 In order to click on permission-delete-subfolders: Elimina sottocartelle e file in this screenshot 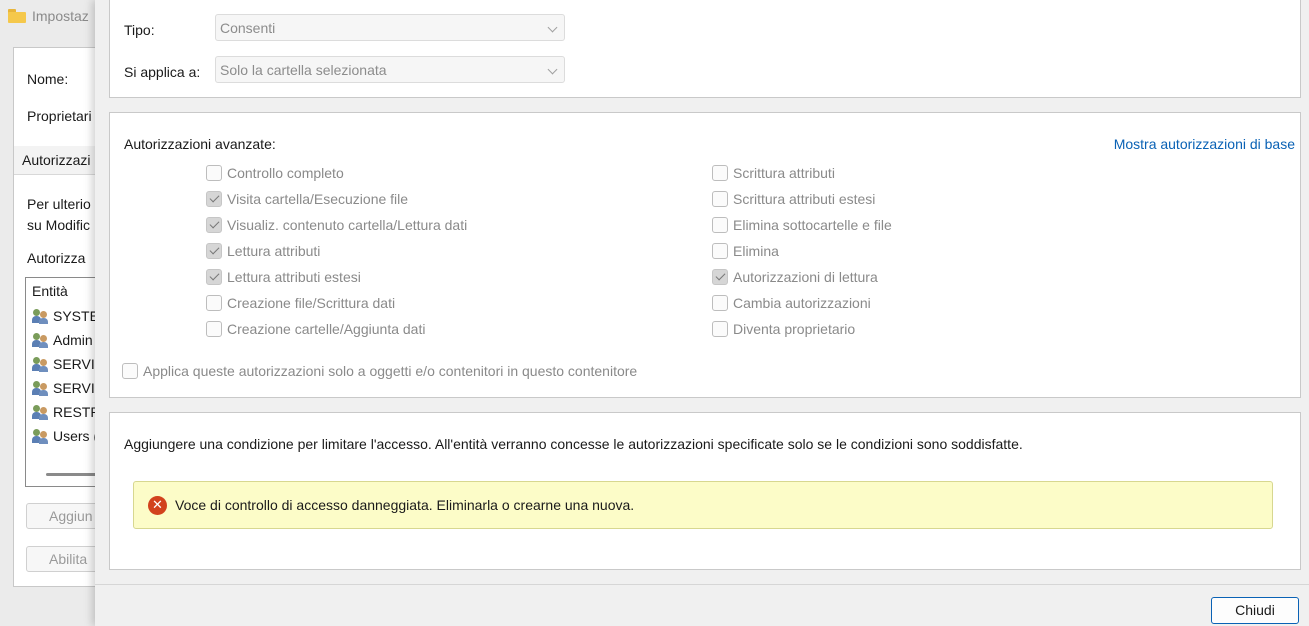, I will do `click(802, 225)`.